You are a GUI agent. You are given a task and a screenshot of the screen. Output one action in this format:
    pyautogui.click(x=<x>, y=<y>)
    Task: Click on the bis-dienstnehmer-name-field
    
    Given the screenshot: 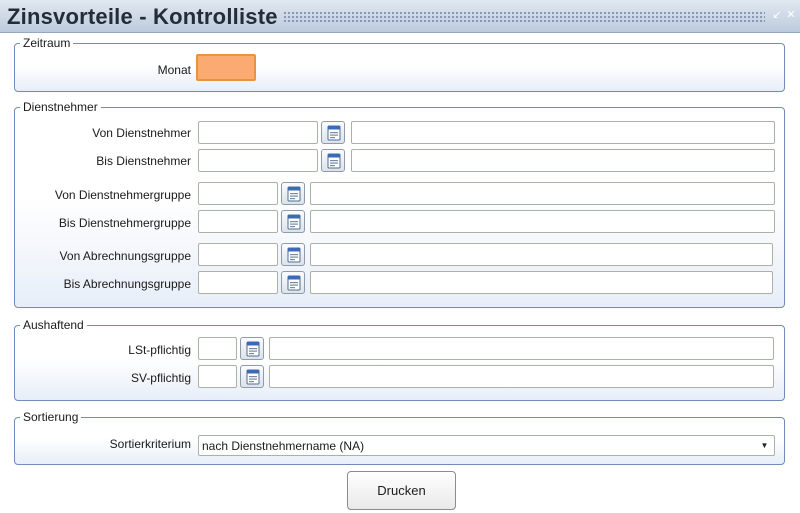 What is the action you would take?
    pyautogui.click(x=563, y=160)
    